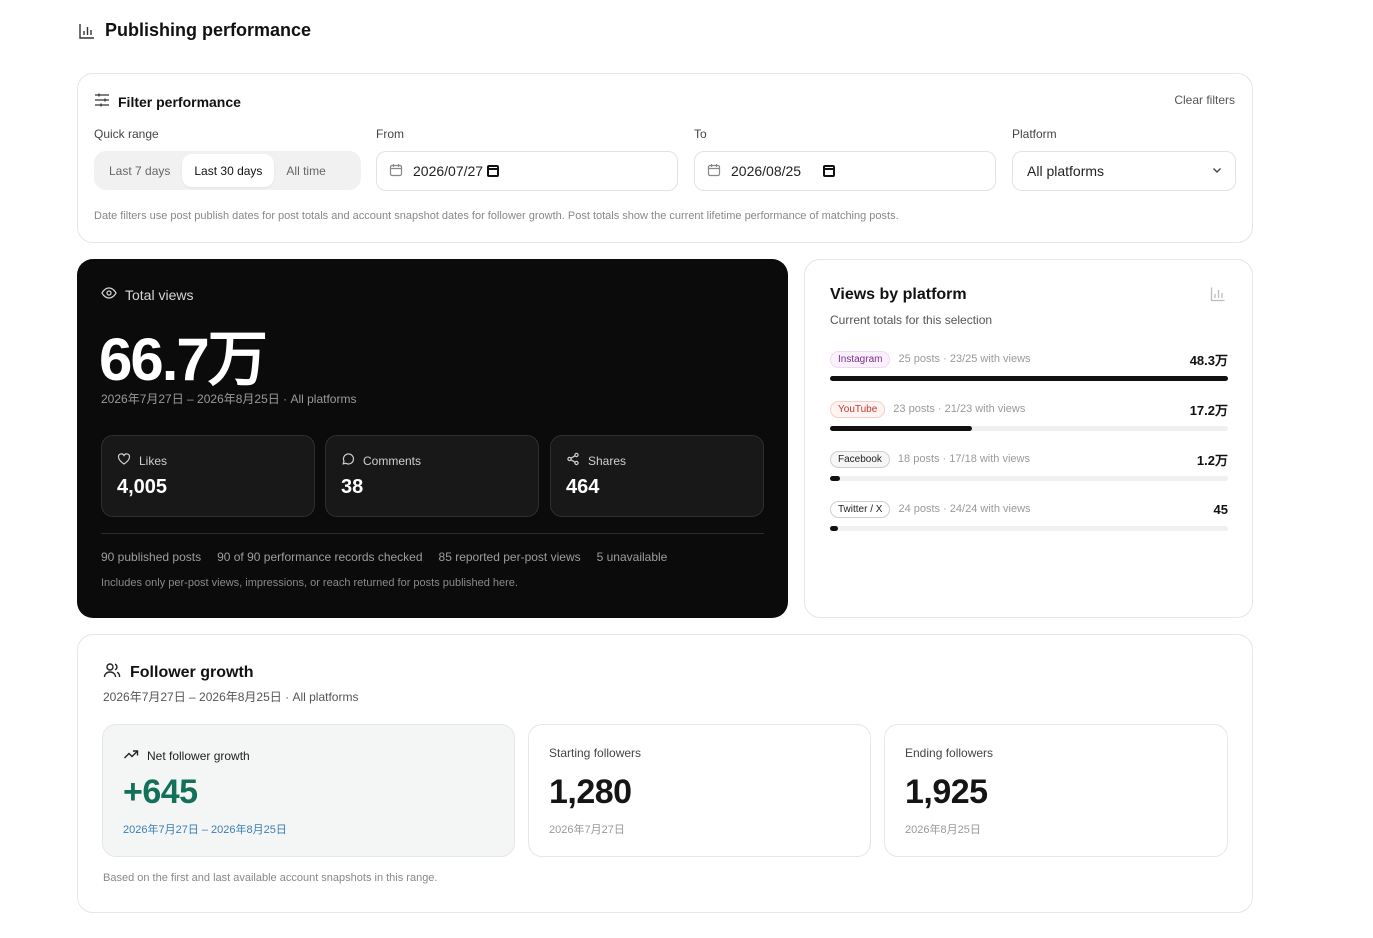 The image size is (1373, 938). I want to click on share-icon, so click(573, 460).